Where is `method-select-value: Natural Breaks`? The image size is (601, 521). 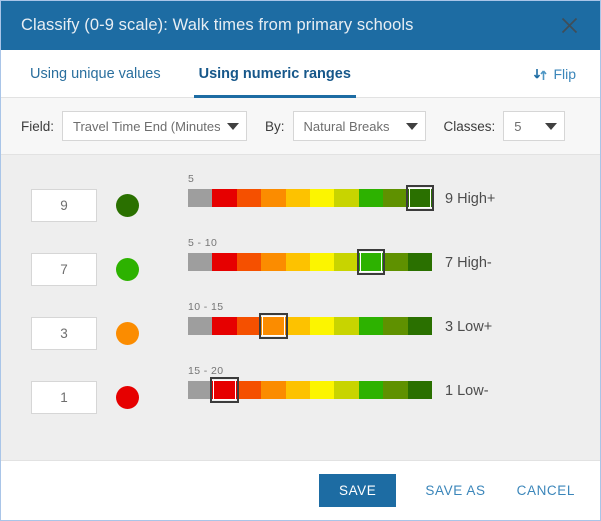
method-select-value: Natural Breaks is located at coordinates (346, 126).